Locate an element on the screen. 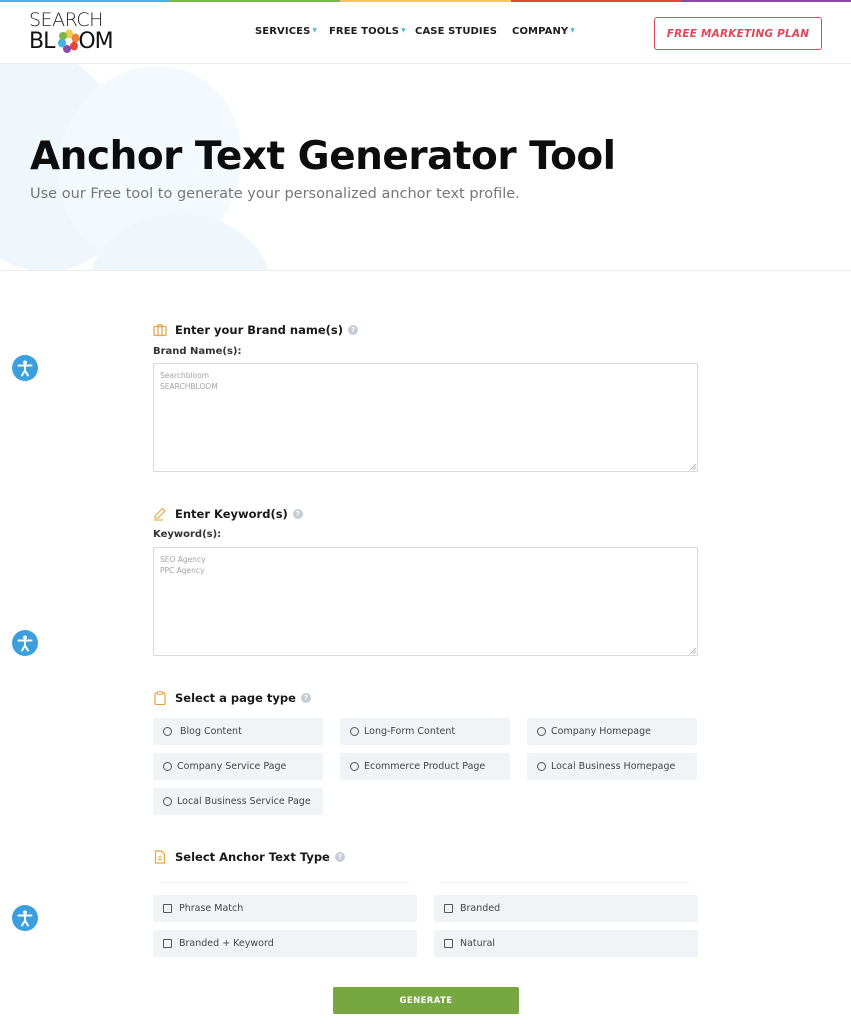 Image resolution: width=851 pixels, height=1024 pixels. document-icon is located at coordinates (160, 857).